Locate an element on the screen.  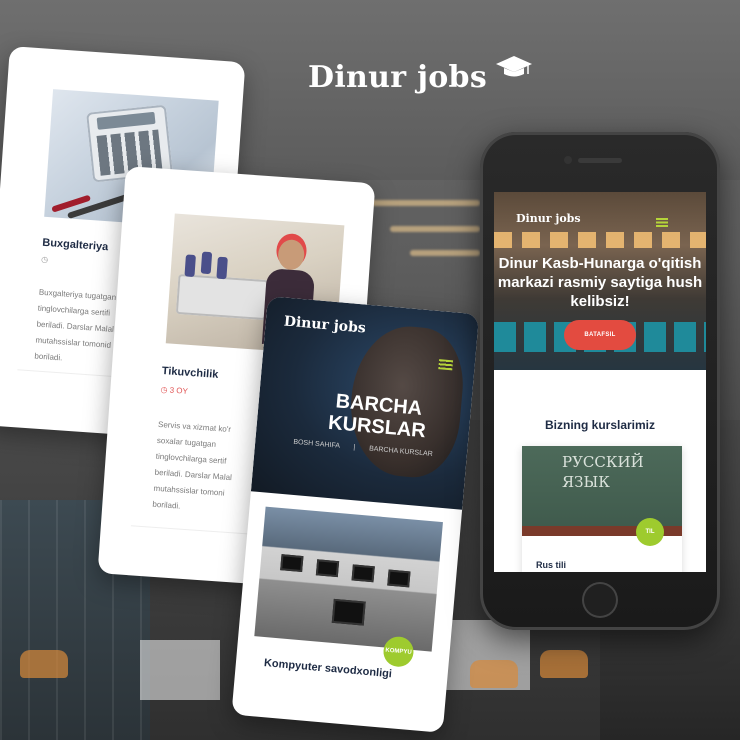
course-meta: ◷ is located at coordinates (45, 259).